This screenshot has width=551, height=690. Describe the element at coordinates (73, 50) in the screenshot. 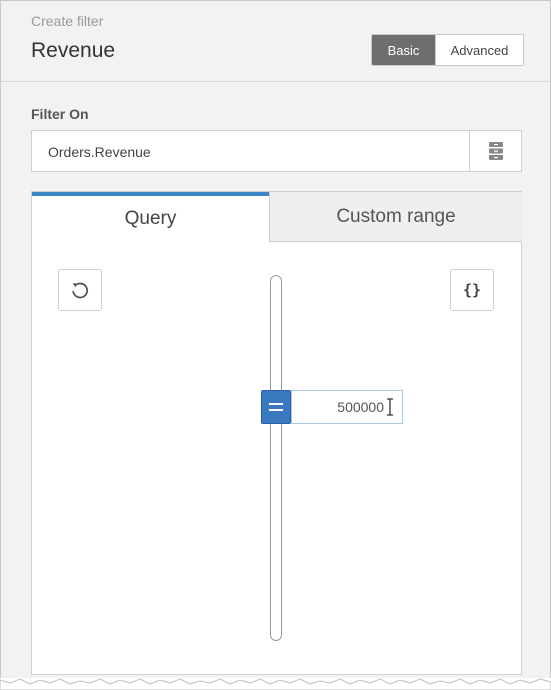

I see `panel-title: Revenue` at that location.